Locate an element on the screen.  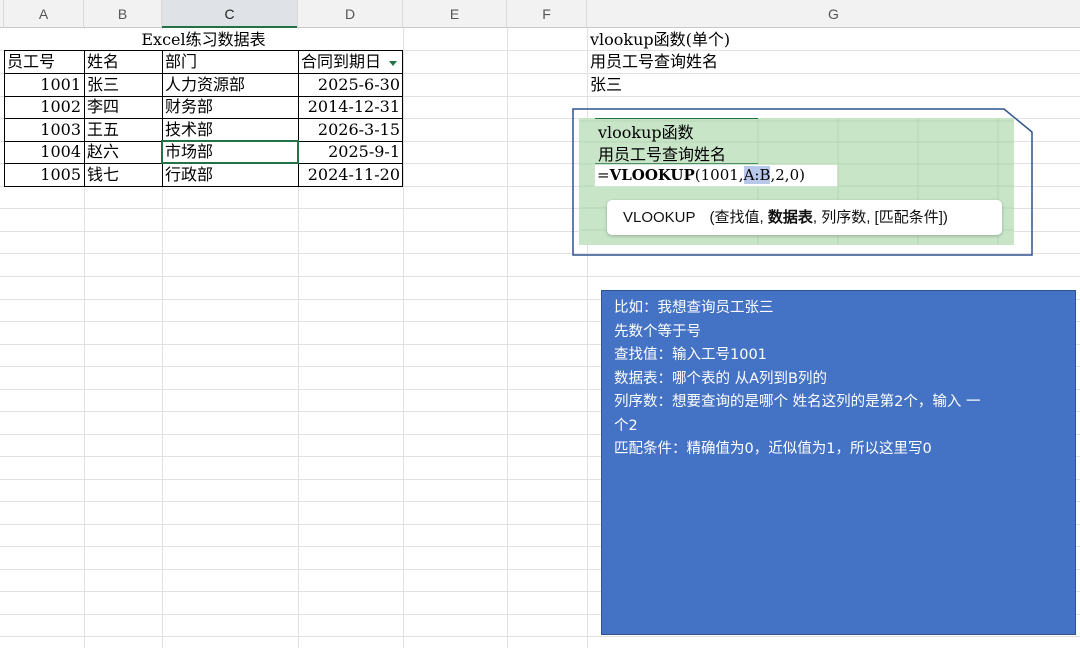
table-cell: 1005 is located at coordinates (44, 175).